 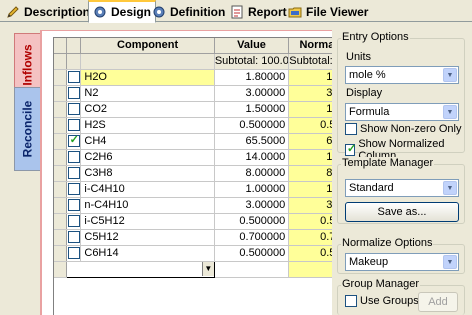 I want to click on value-cell: 0.700000, so click(x=252, y=237).